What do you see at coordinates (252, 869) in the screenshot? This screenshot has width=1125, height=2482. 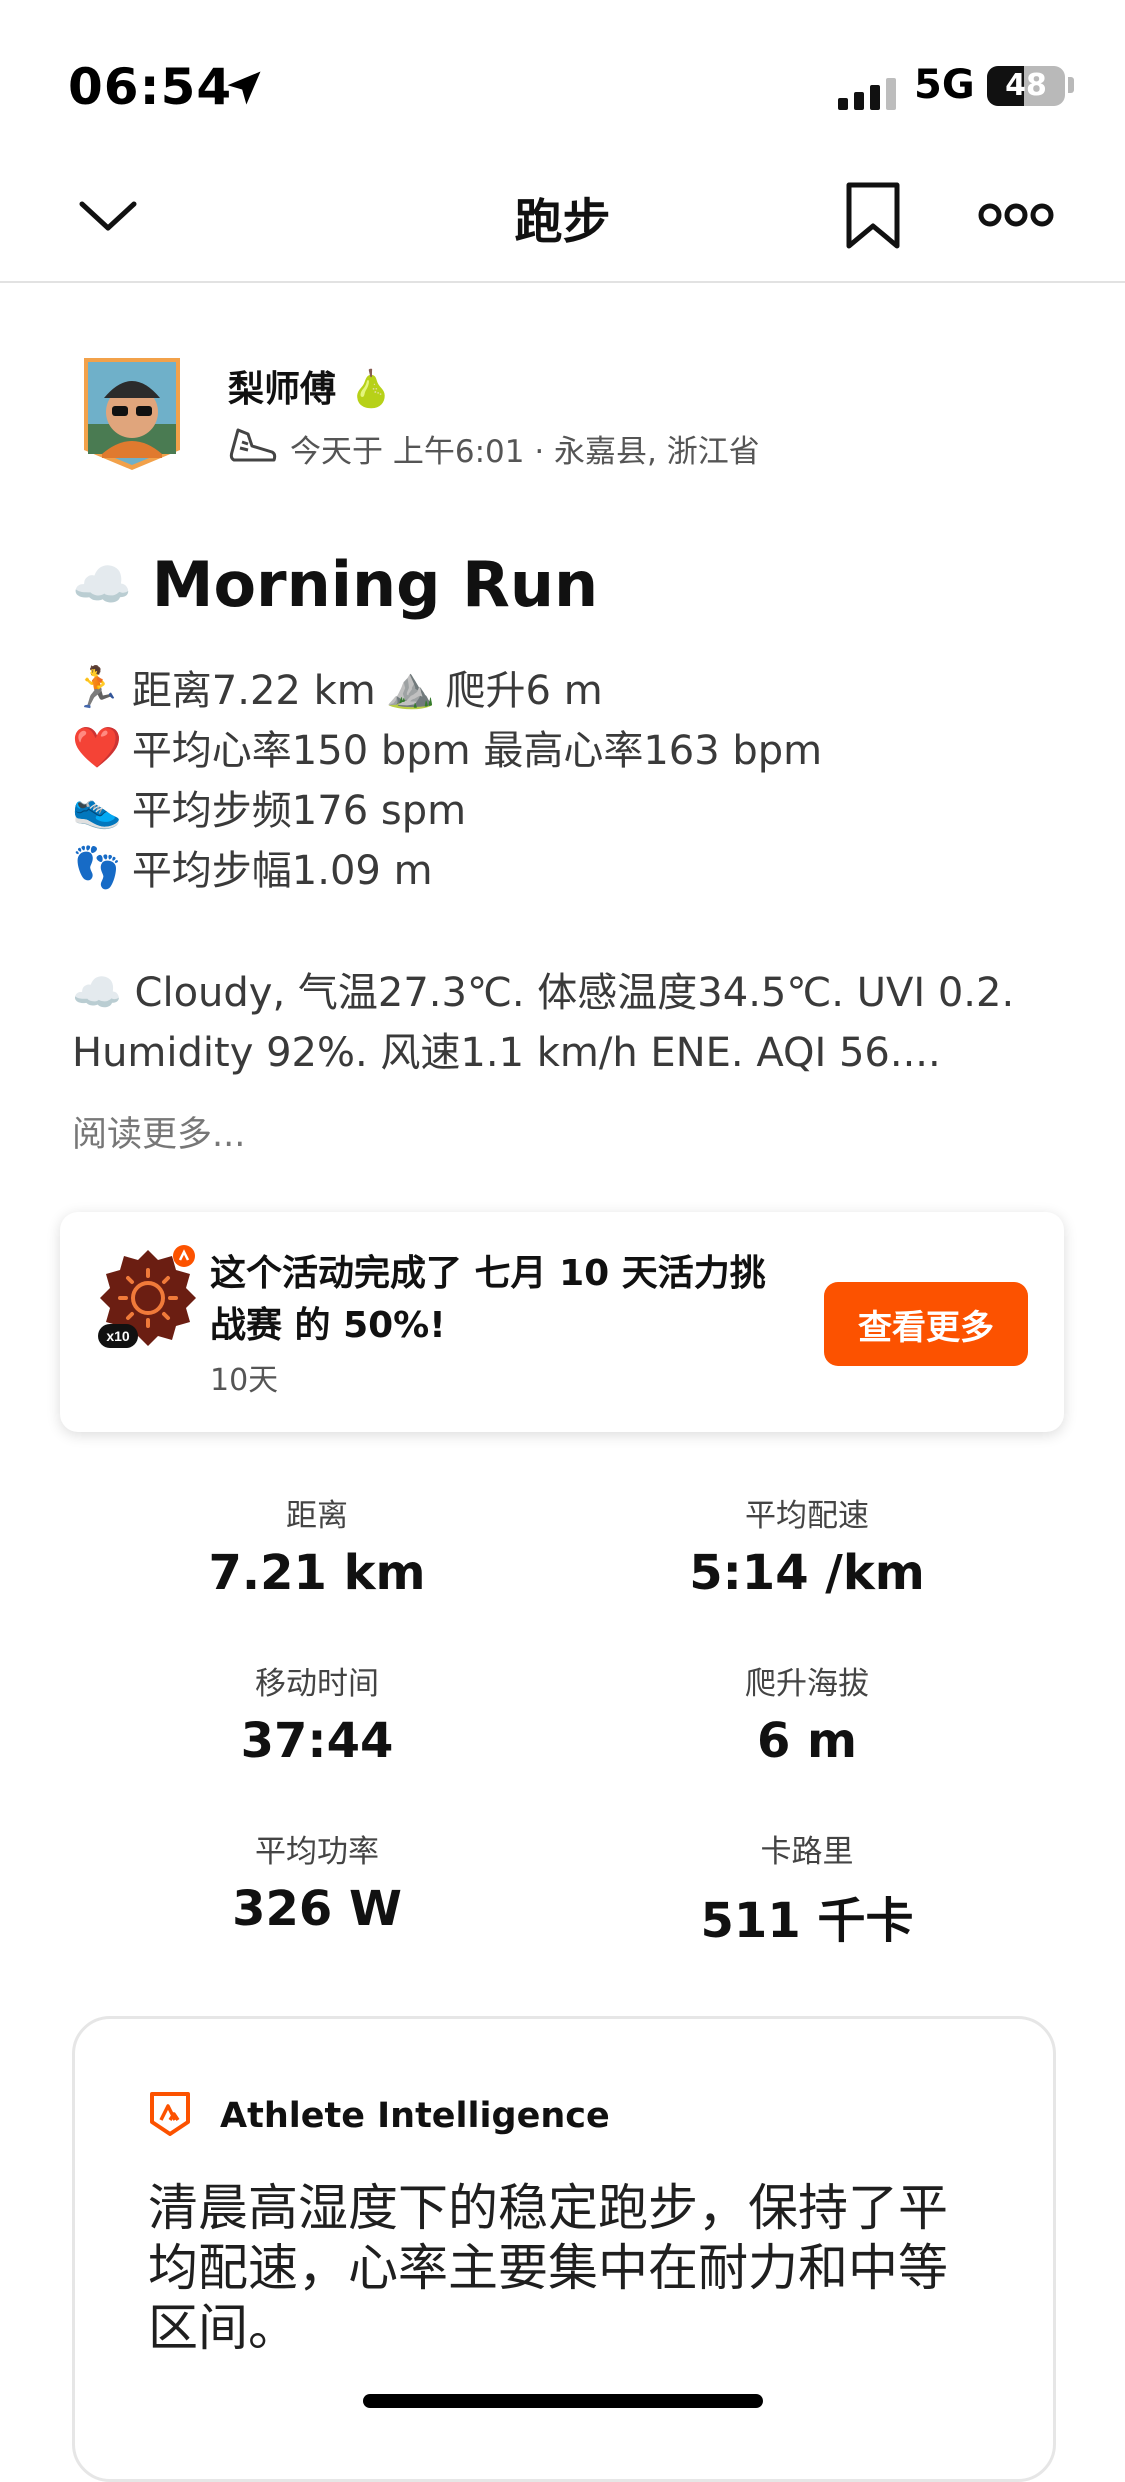 I see `description-line-stride: 👣 平均步幅1.09 m` at bounding box center [252, 869].